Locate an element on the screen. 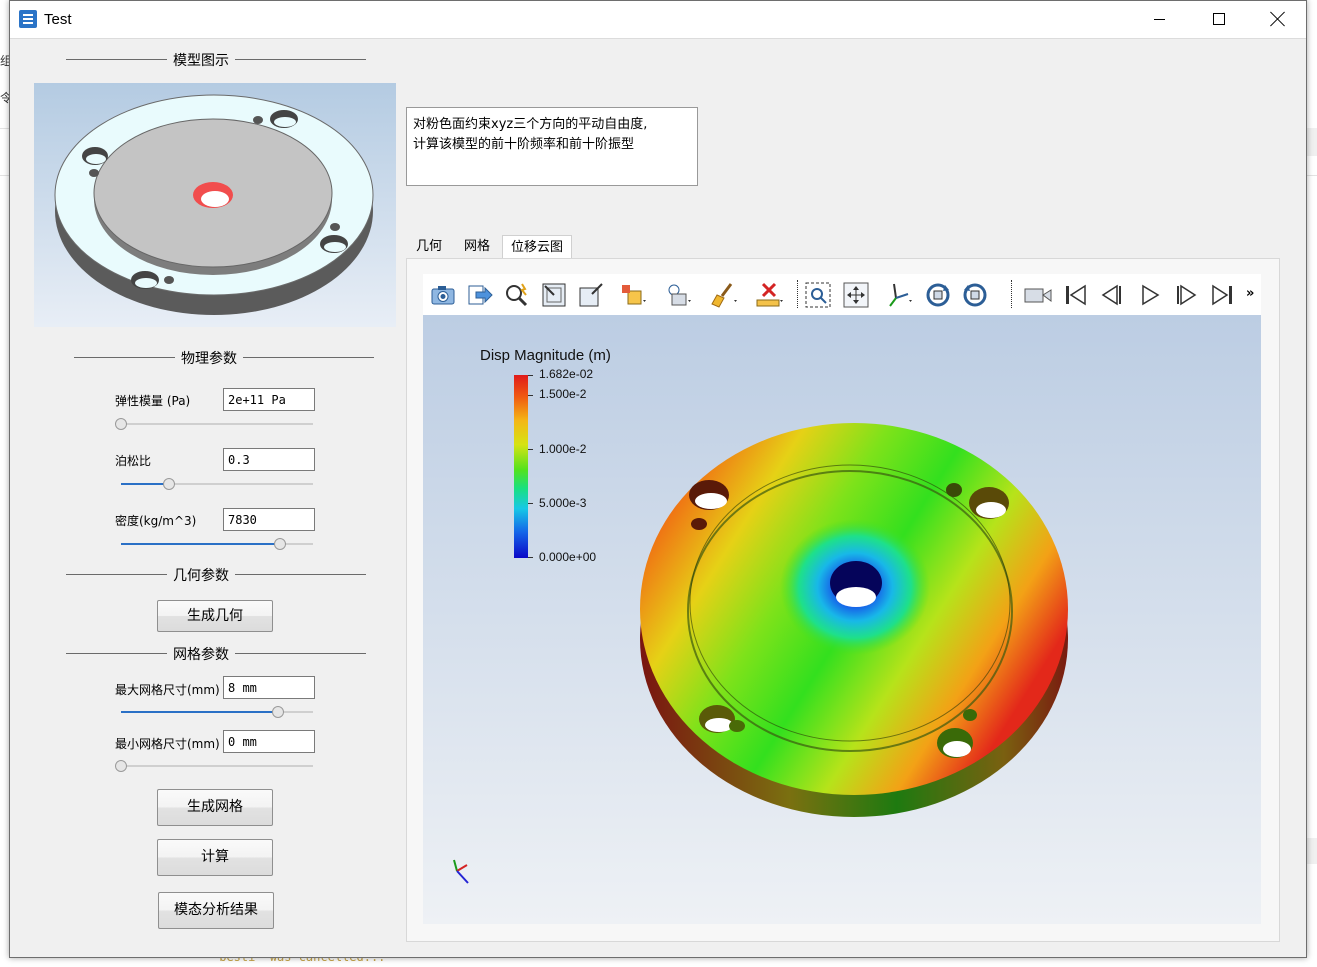 The image size is (1317, 967). poisson-ratio-slider is located at coordinates (217, 484).